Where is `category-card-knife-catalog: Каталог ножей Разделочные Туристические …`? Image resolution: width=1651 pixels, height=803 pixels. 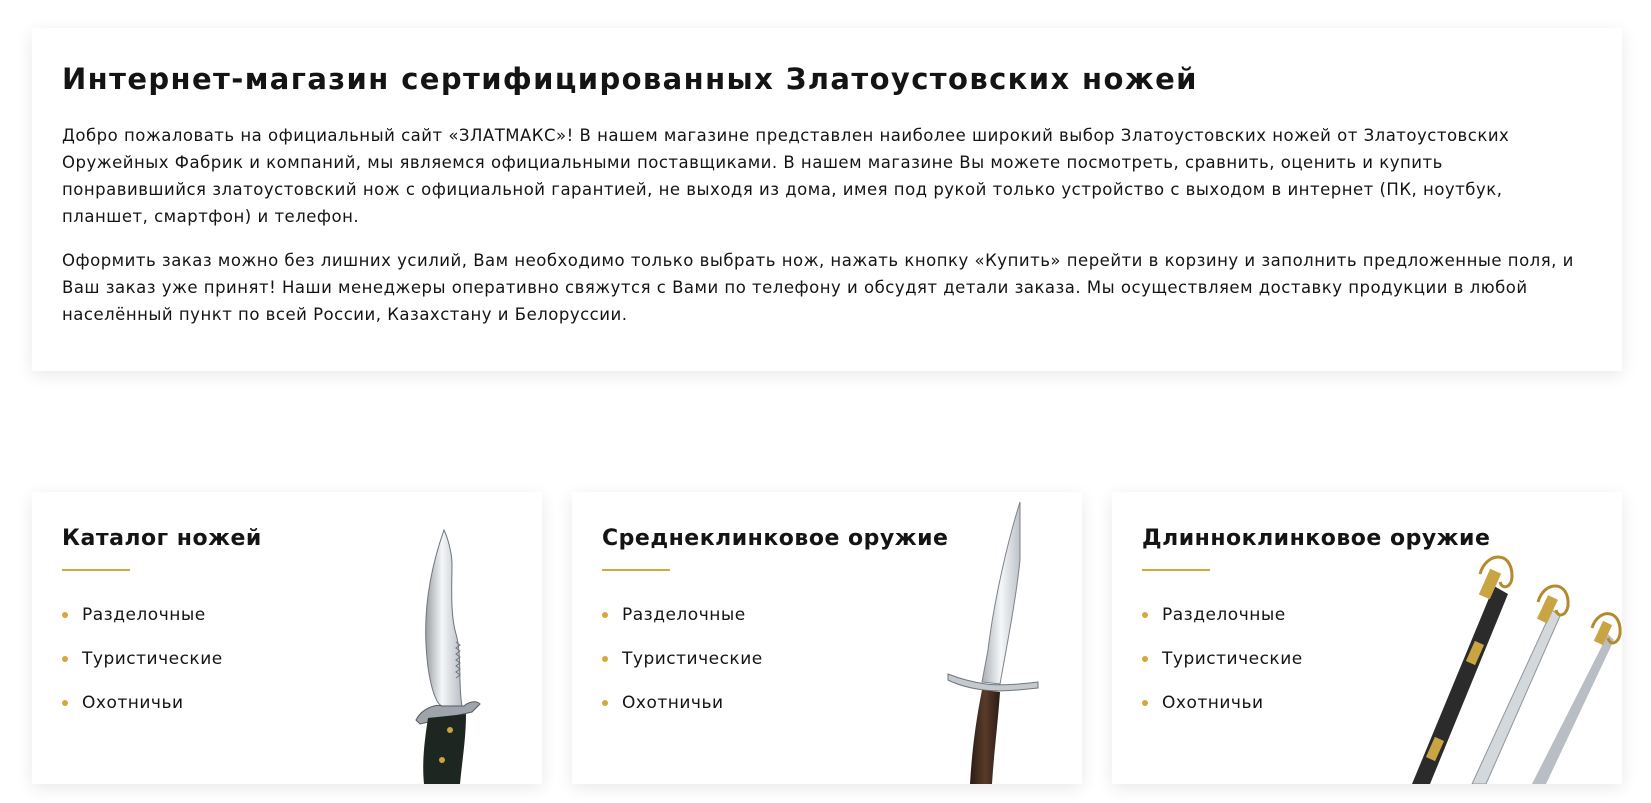 category-card-knife-catalog: Каталог ножей Разделочные Туристические … is located at coordinates (287, 638).